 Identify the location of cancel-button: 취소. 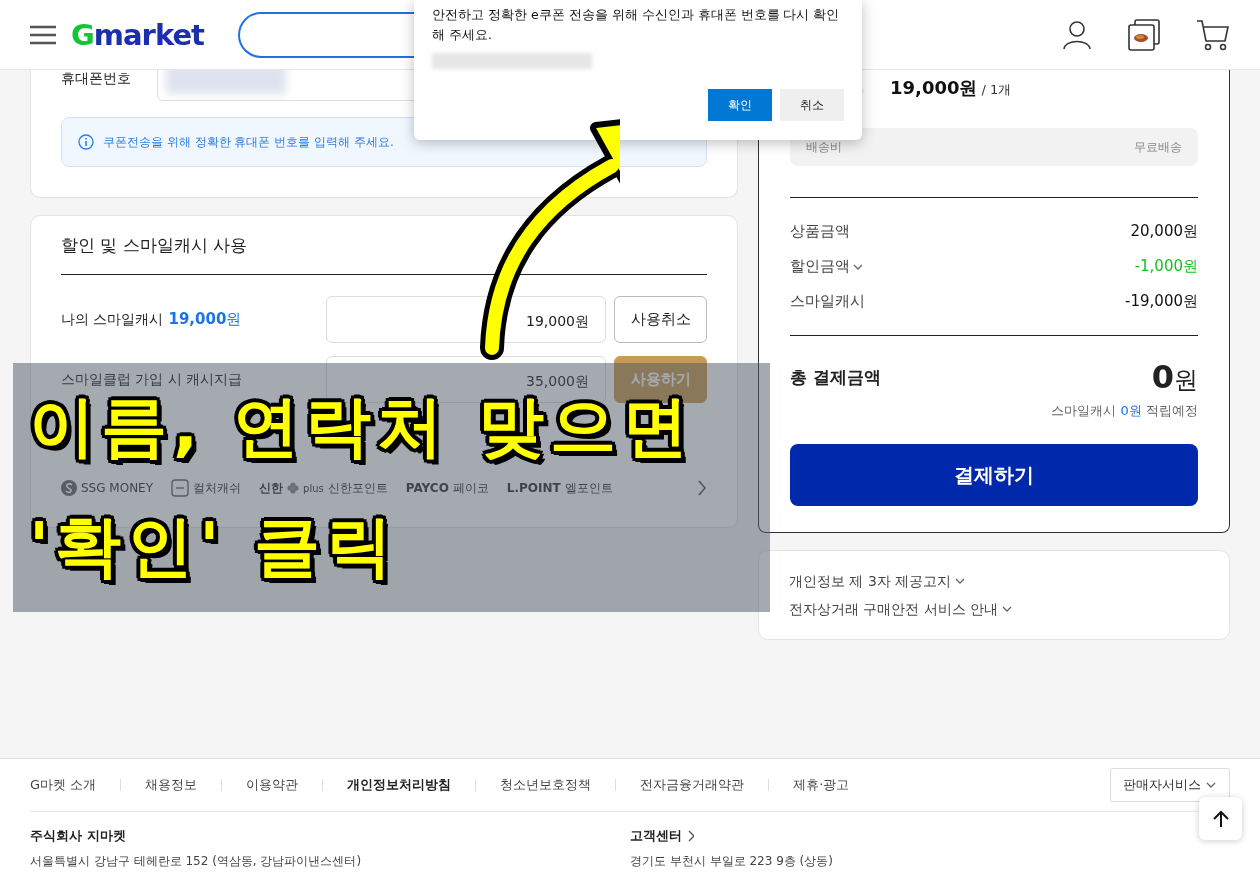
(812, 105).